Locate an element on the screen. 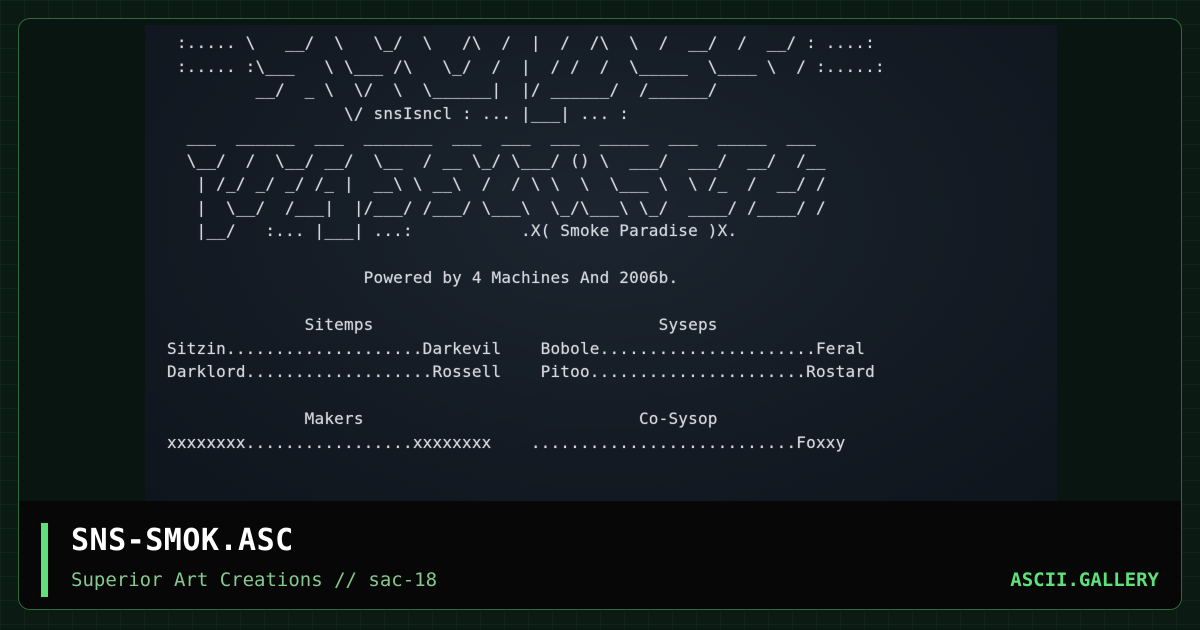  artwork-title: SNS-SMOK.ASC is located at coordinates (182, 540).